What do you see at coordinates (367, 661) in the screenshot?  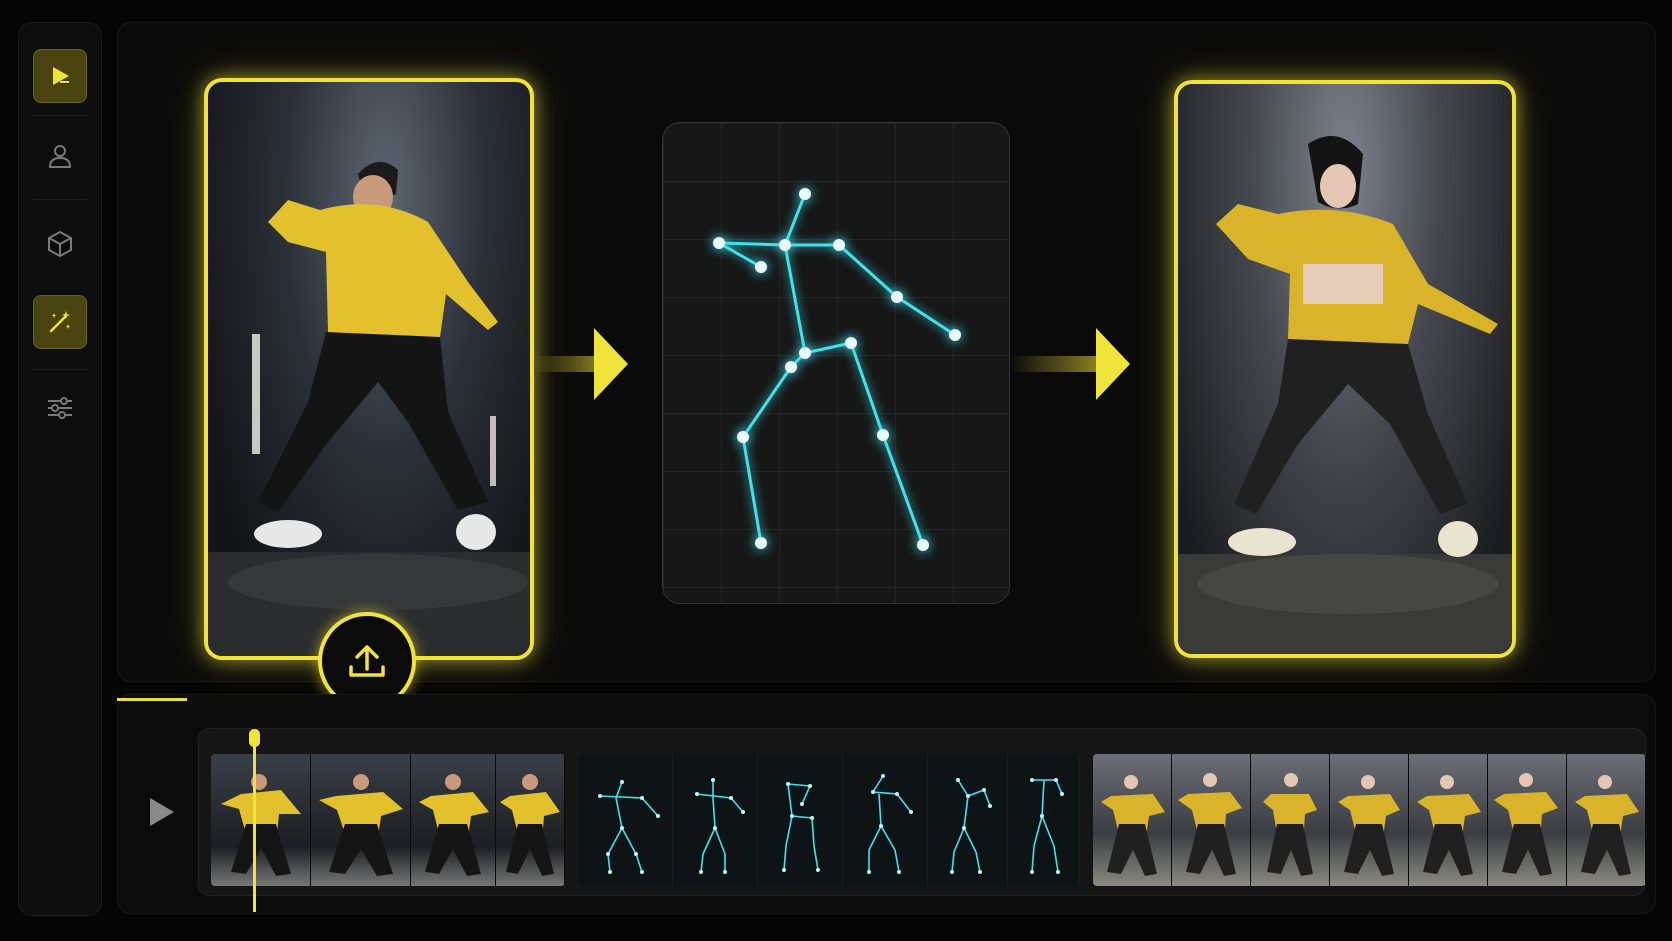 I see `upload-icon` at bounding box center [367, 661].